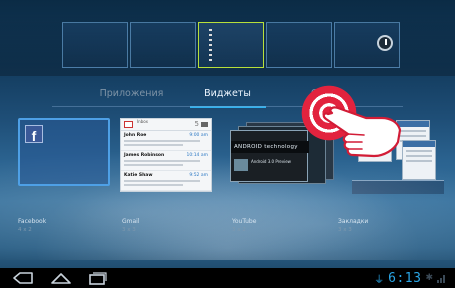 The height and width of the screenshot is (288, 455). I want to click on search-widget-preview, so click(210, 45).